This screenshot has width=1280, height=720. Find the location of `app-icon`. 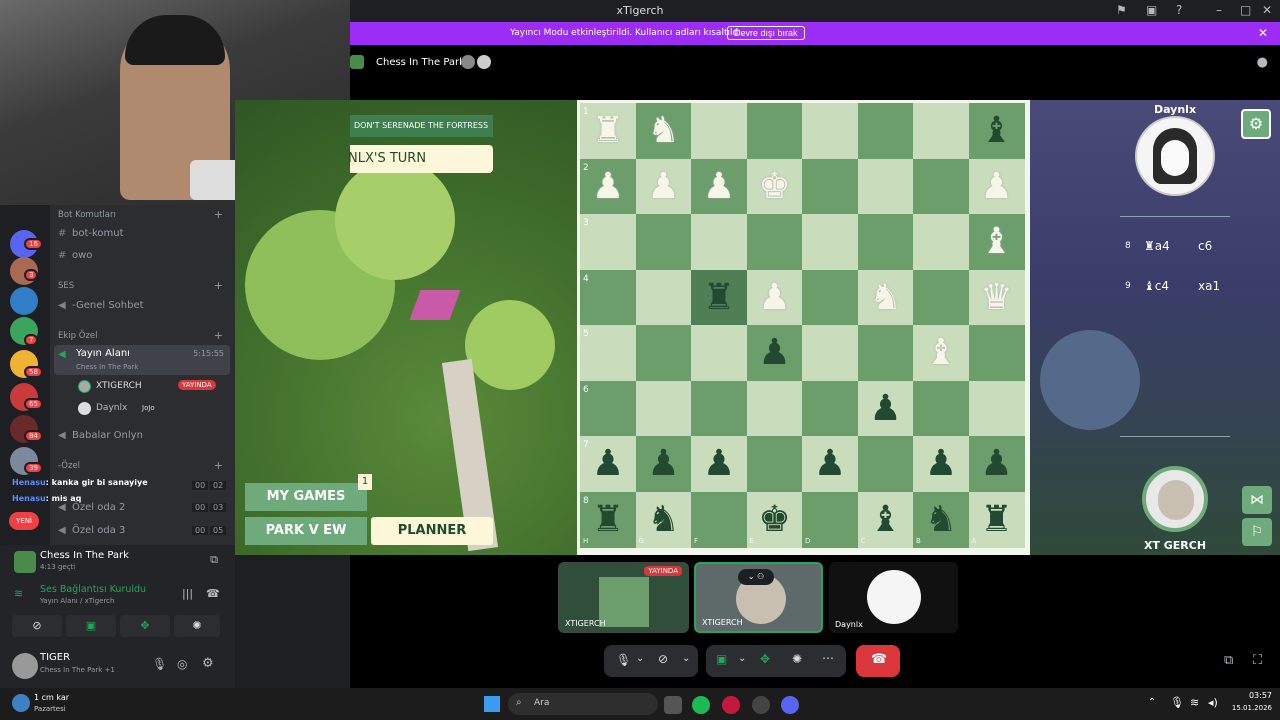

app-icon is located at coordinates (761, 705).